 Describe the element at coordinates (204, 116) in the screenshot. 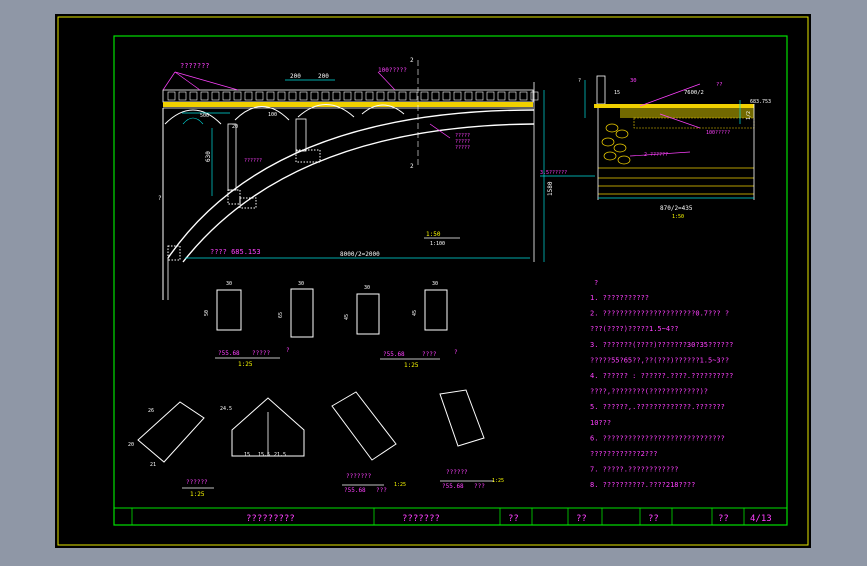

I see `dim-label: 500` at that location.